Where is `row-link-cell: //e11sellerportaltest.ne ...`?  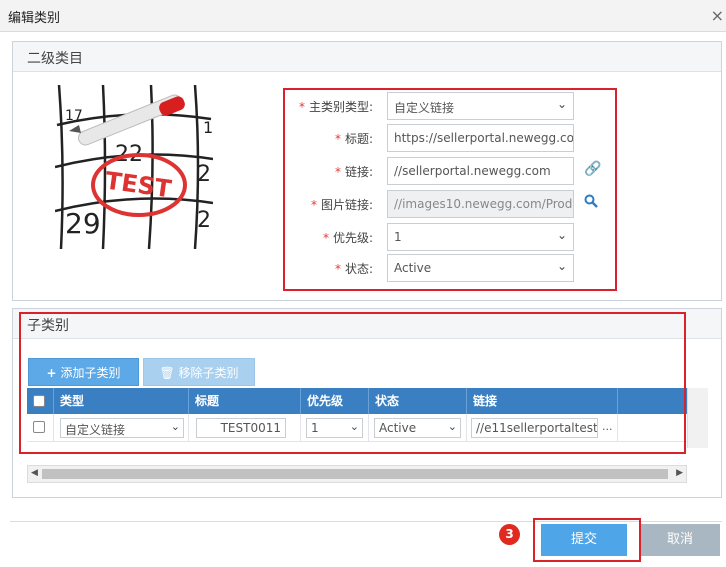 row-link-cell: //e11sellerportaltest.ne ... is located at coordinates (542, 428).